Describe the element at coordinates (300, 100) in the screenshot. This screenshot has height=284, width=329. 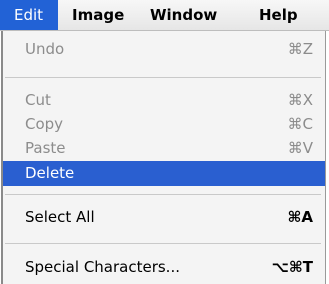
I see `shortcut-label: ⌘X` at that location.